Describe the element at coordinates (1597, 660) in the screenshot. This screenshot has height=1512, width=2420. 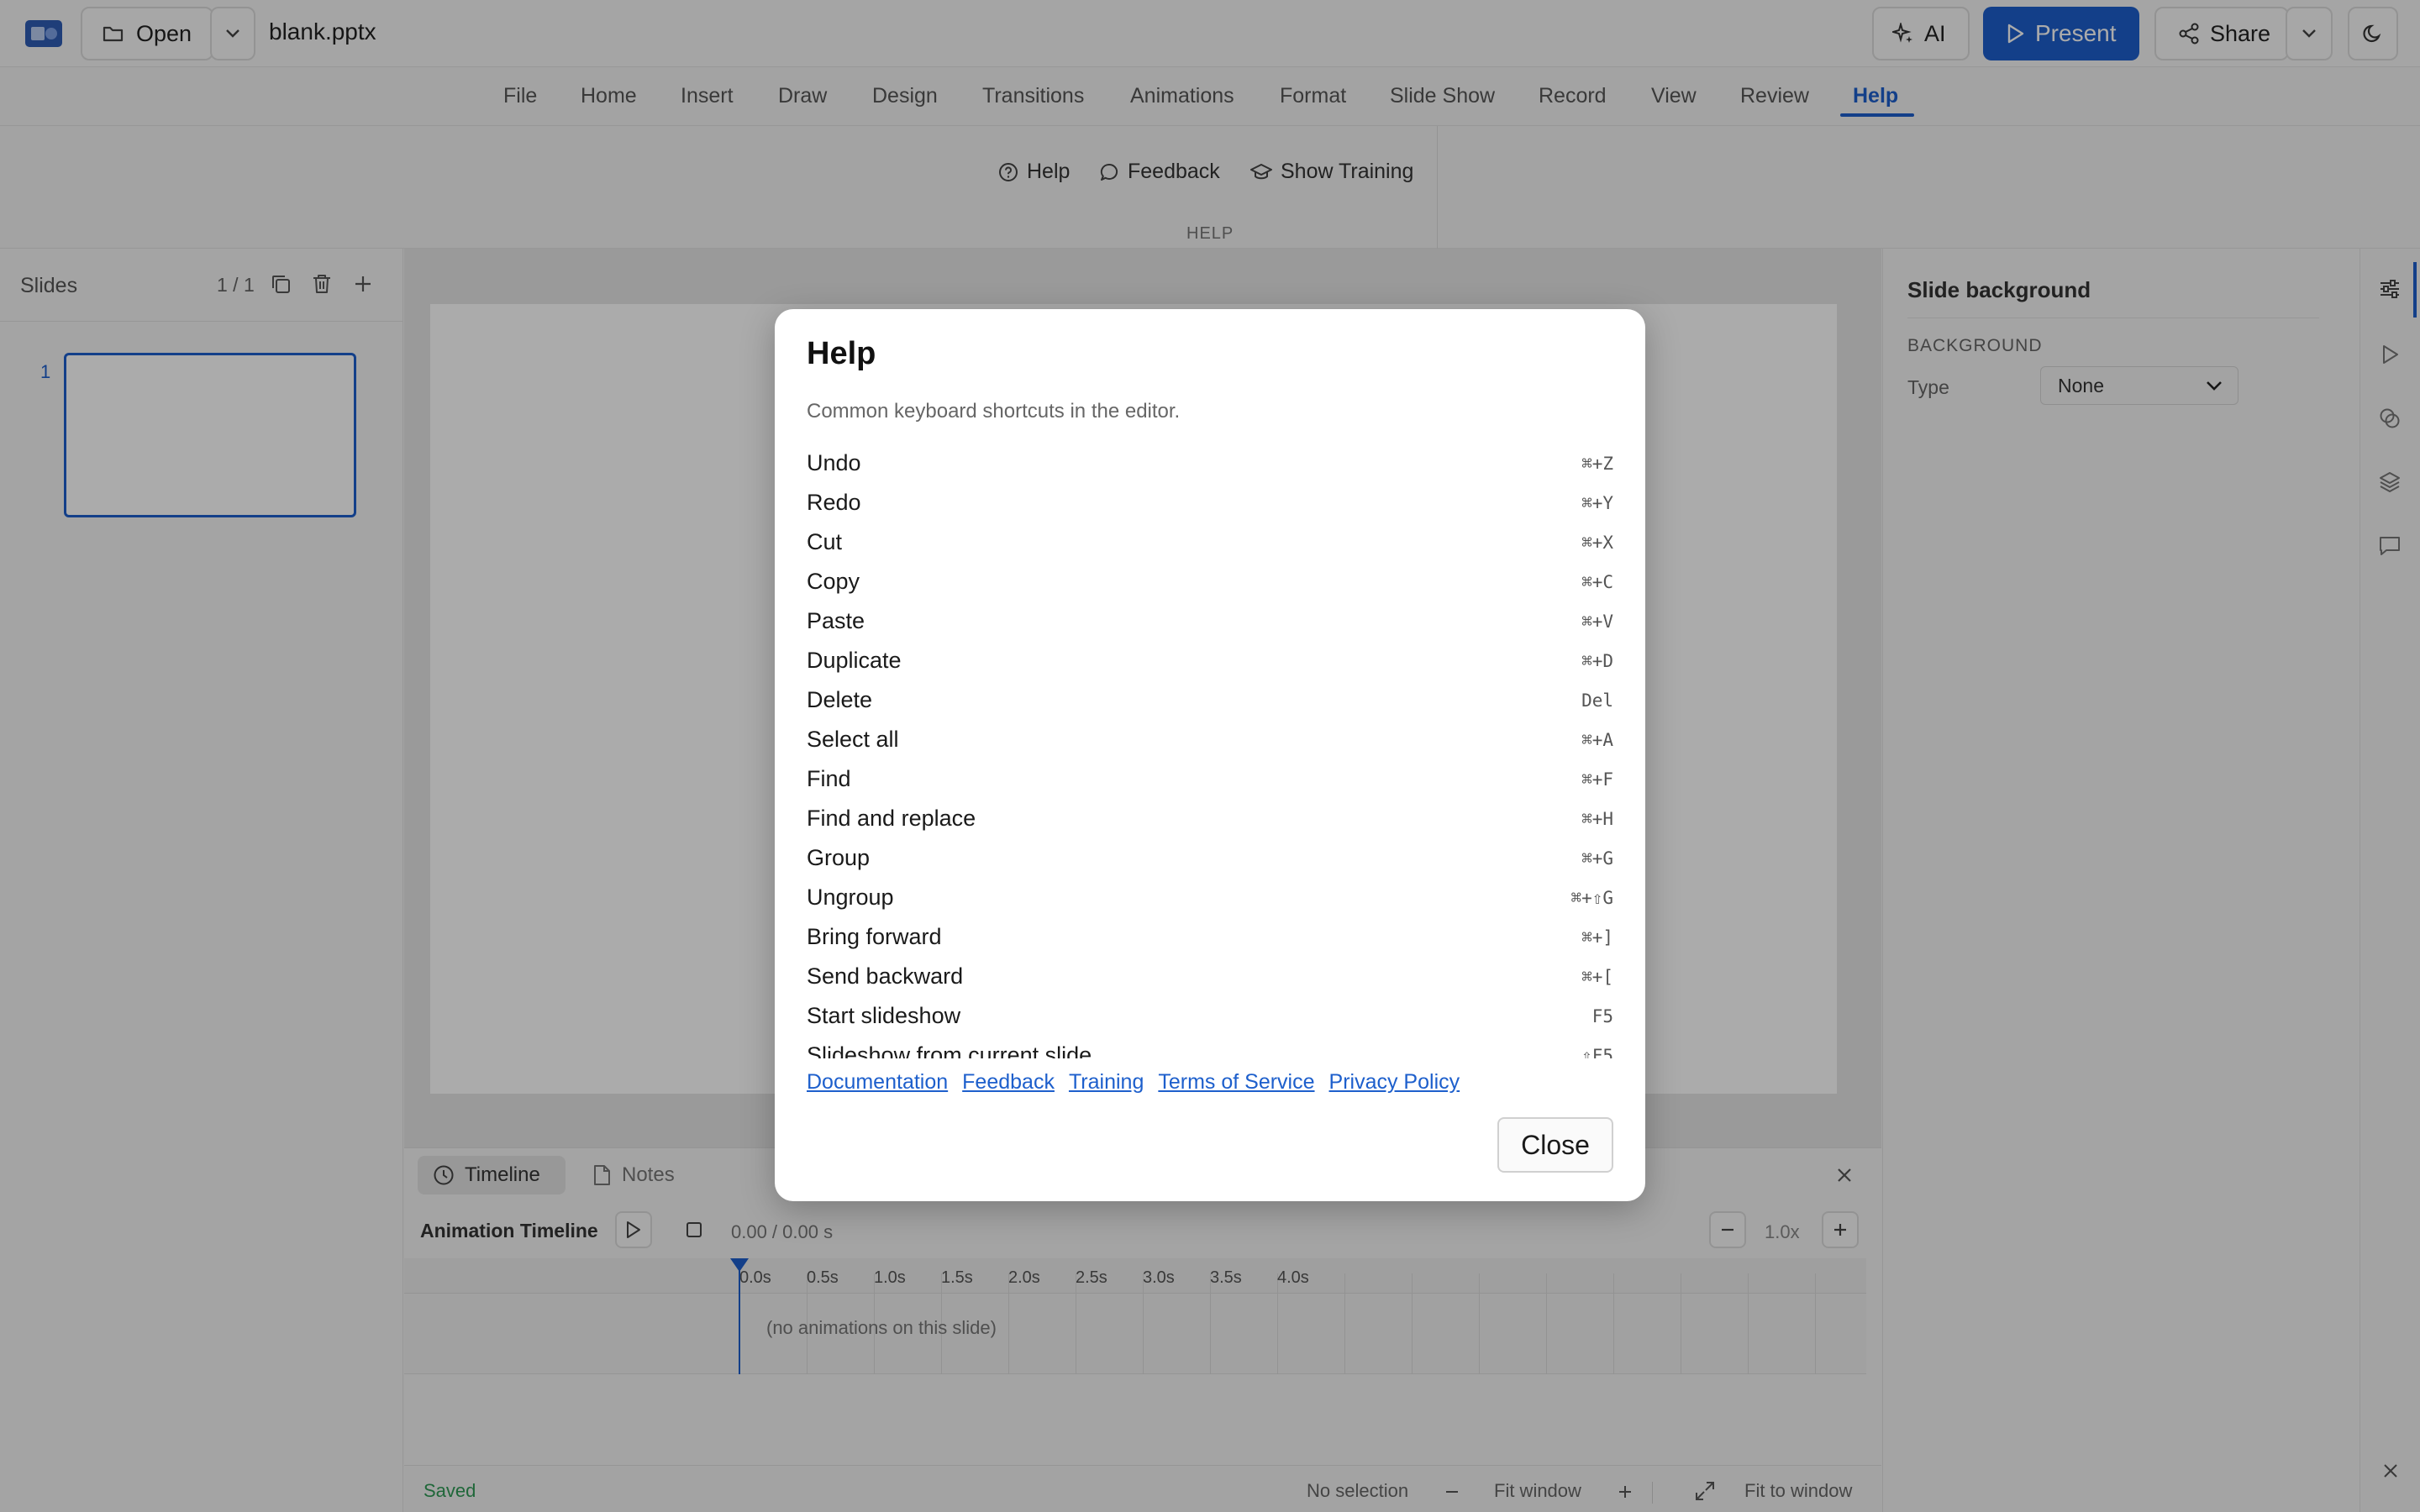
I see `shortcut-key: ⌘+D` at that location.